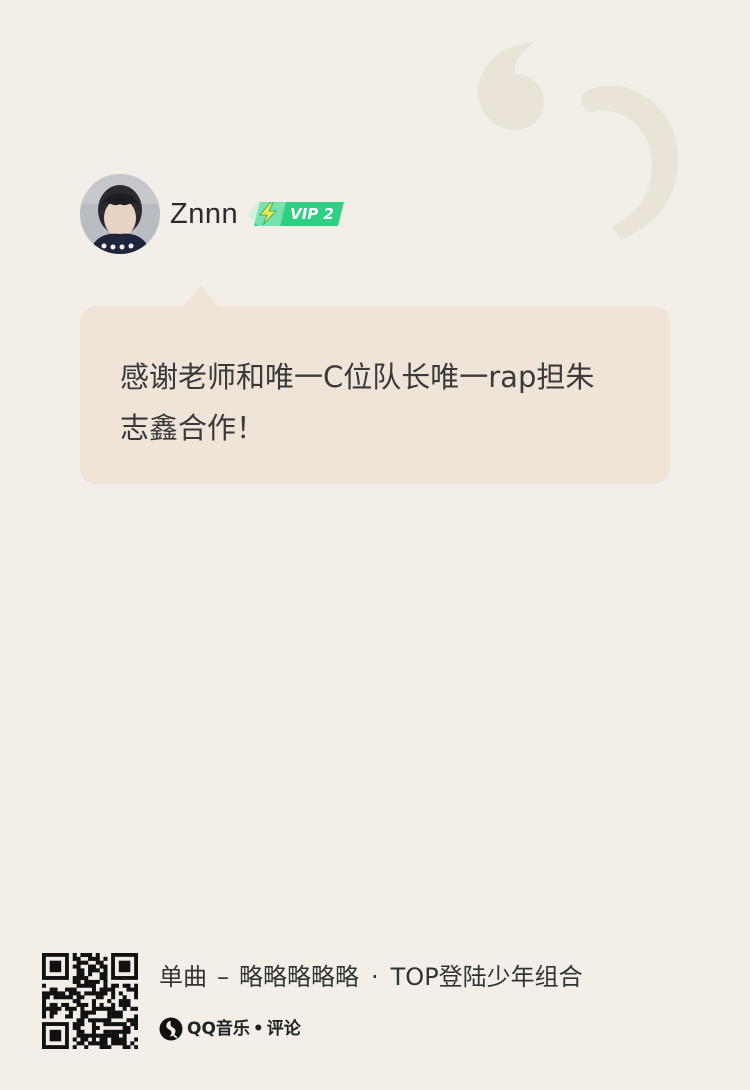 The width and height of the screenshot is (750, 1090). Describe the element at coordinates (357, 402) in the screenshot. I see `comment-text: 感谢老师和唯一C位队长唯一rap担朱志鑫合作！` at that location.